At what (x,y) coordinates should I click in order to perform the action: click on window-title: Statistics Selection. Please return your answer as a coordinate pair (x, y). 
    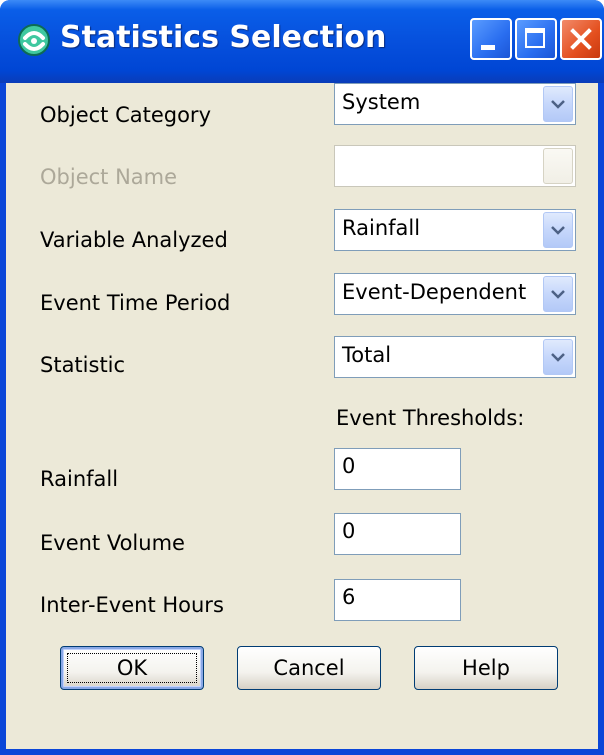
    Looking at the image, I should click on (223, 37).